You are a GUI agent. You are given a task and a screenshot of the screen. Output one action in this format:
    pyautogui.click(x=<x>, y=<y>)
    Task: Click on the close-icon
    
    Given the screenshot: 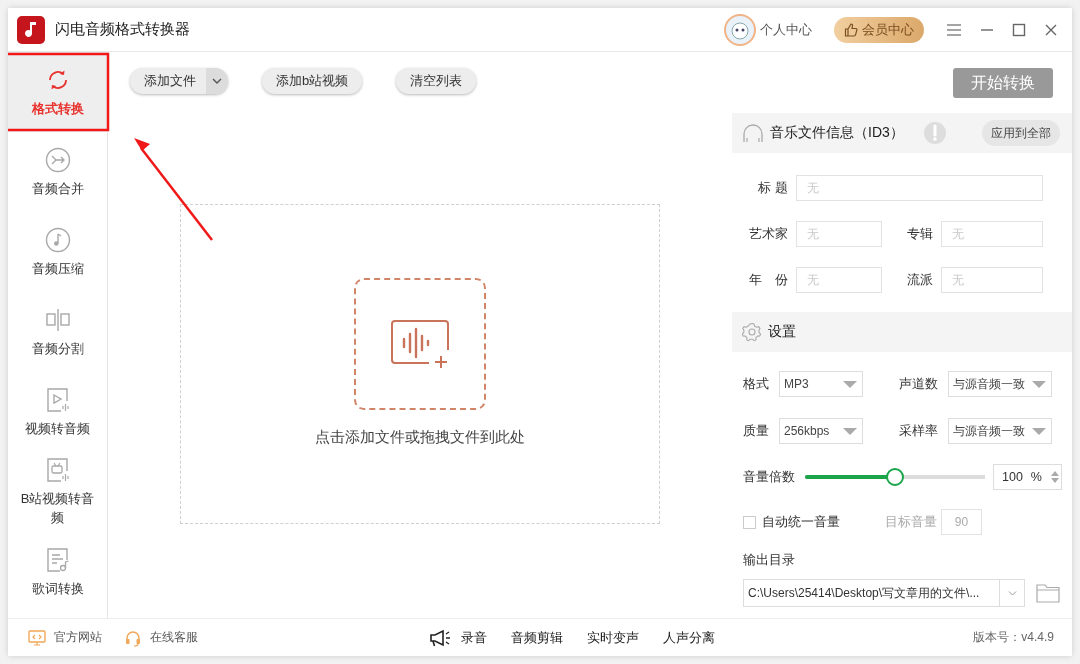 What is the action you would take?
    pyautogui.click(x=1051, y=29)
    